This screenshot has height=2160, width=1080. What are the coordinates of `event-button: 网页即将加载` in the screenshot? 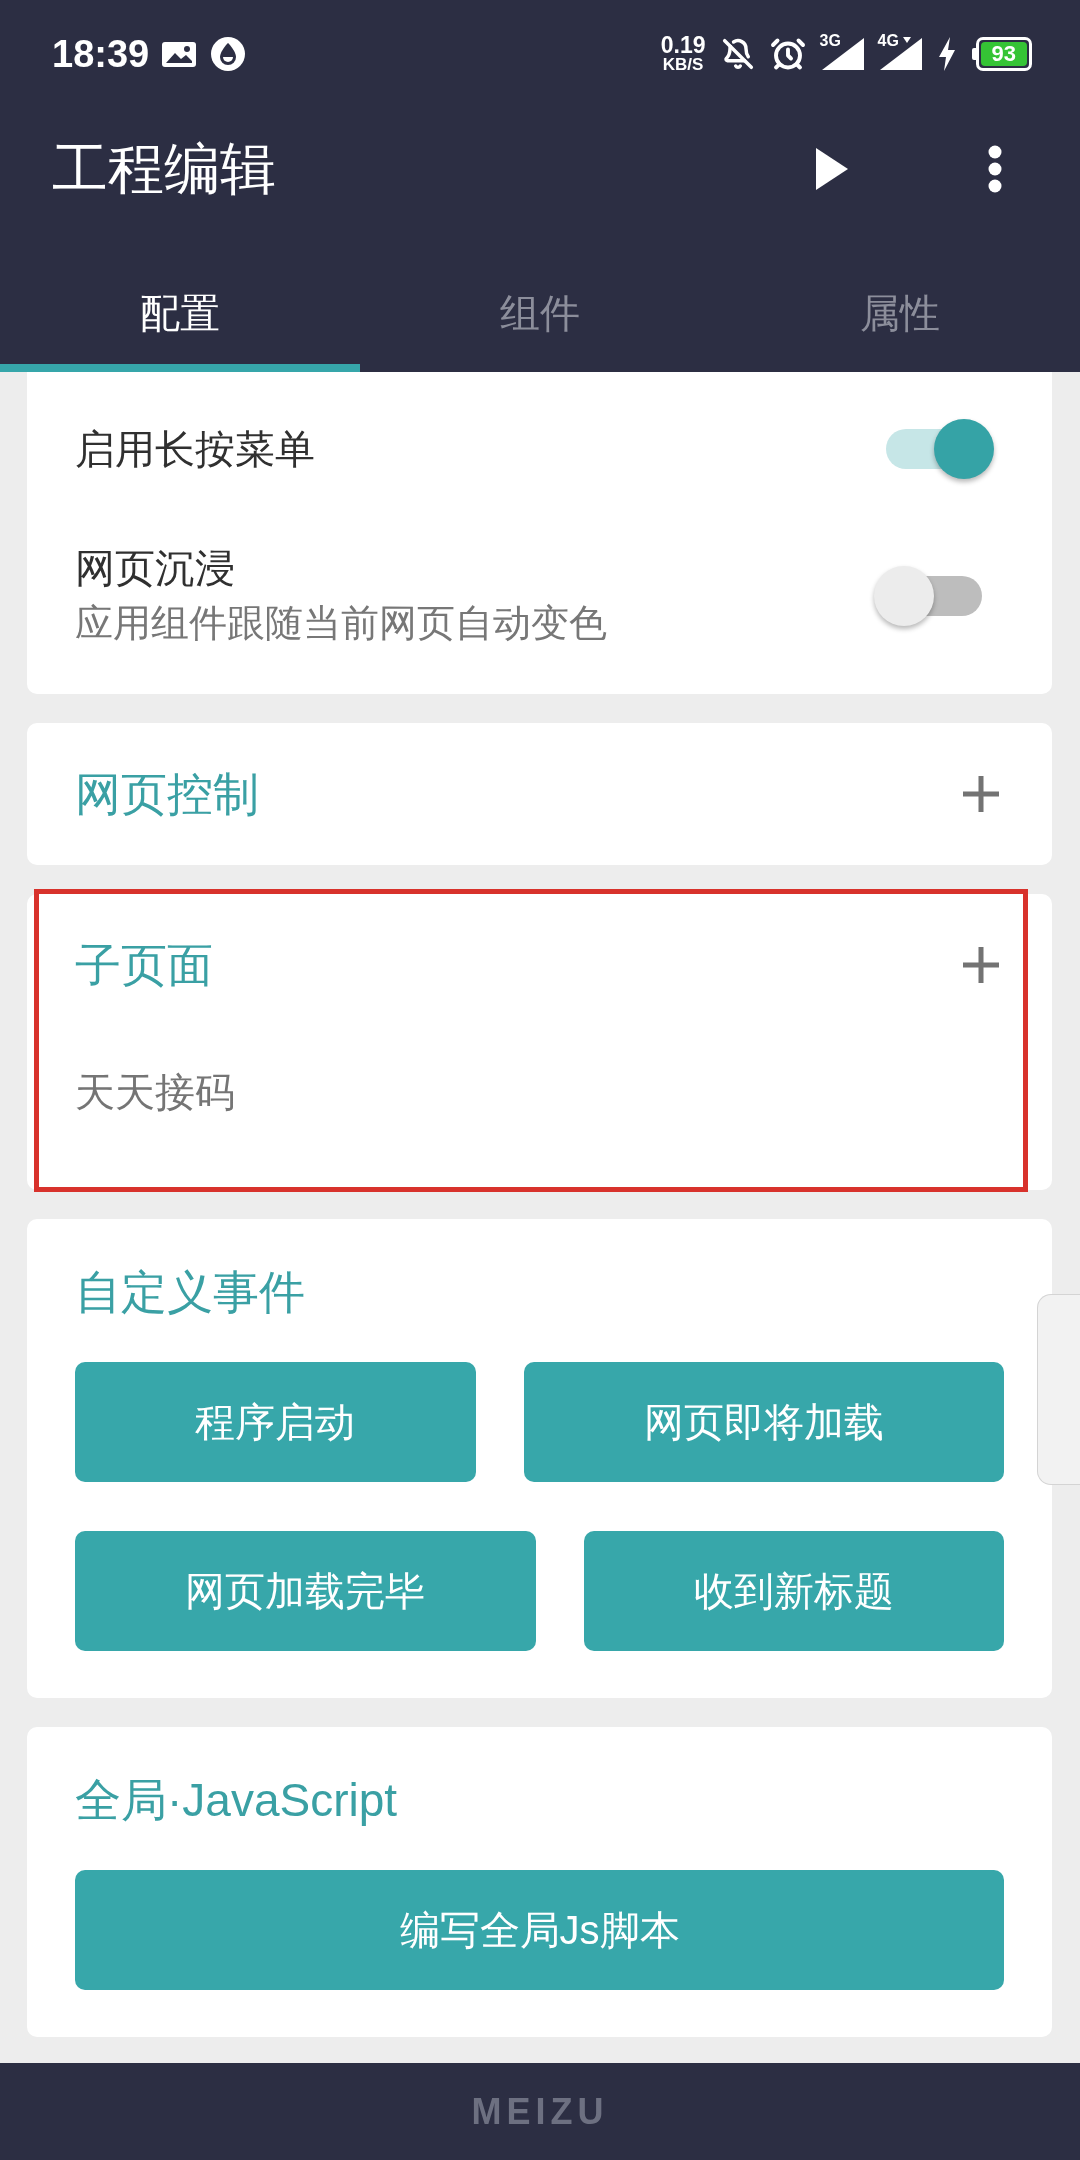 It's located at (763, 1422).